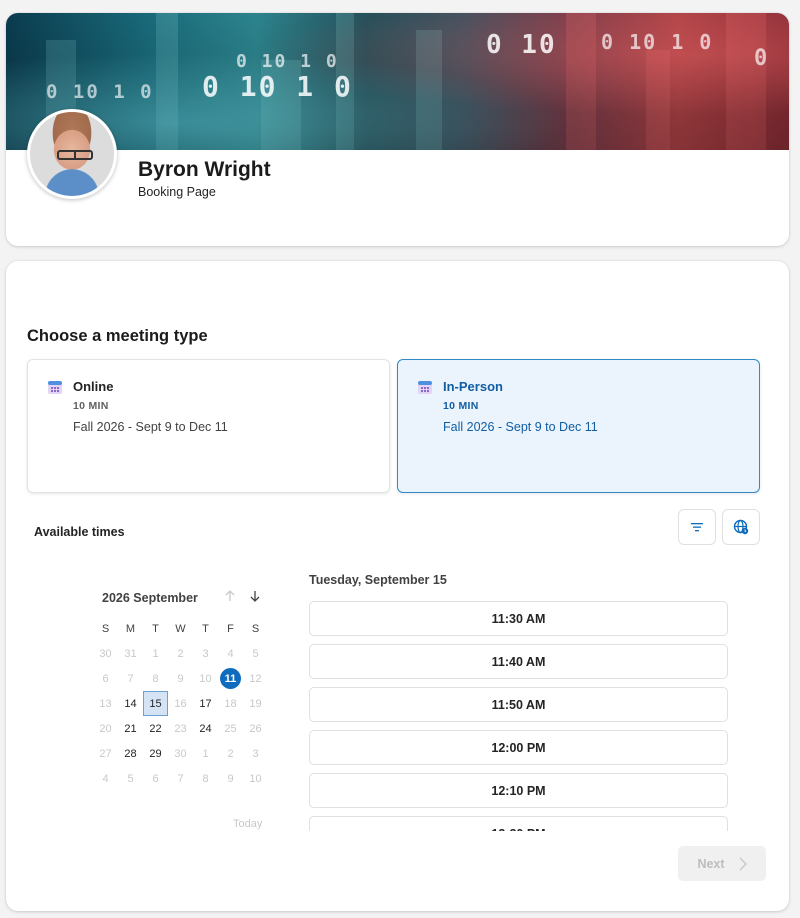 The height and width of the screenshot is (918, 800). Describe the element at coordinates (255, 678) in the screenshot. I see `calendar-day: 12` at that location.